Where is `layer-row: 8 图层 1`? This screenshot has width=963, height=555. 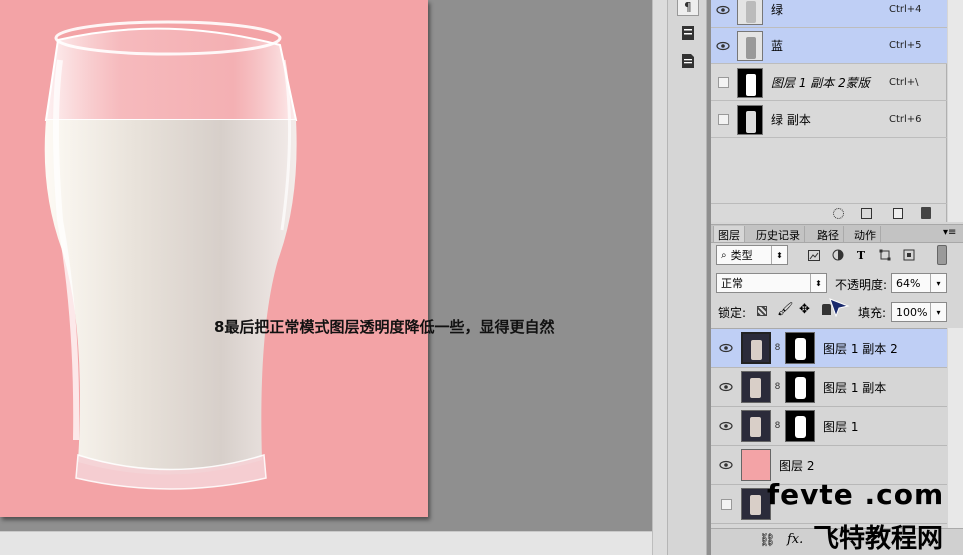
layer-row: 8 图层 1 is located at coordinates (829, 426).